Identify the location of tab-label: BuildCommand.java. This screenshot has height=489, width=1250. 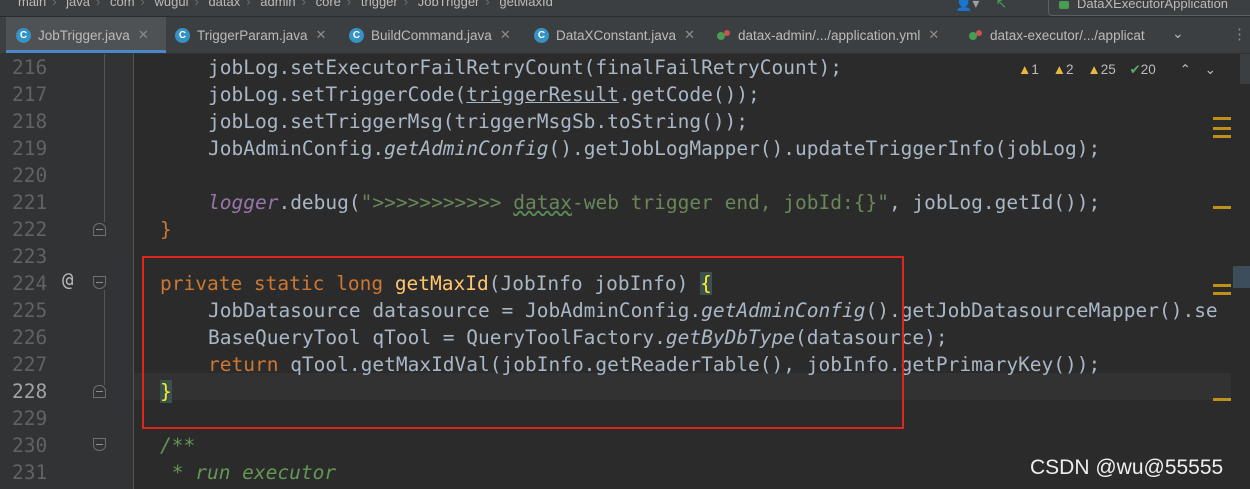
(431, 35).